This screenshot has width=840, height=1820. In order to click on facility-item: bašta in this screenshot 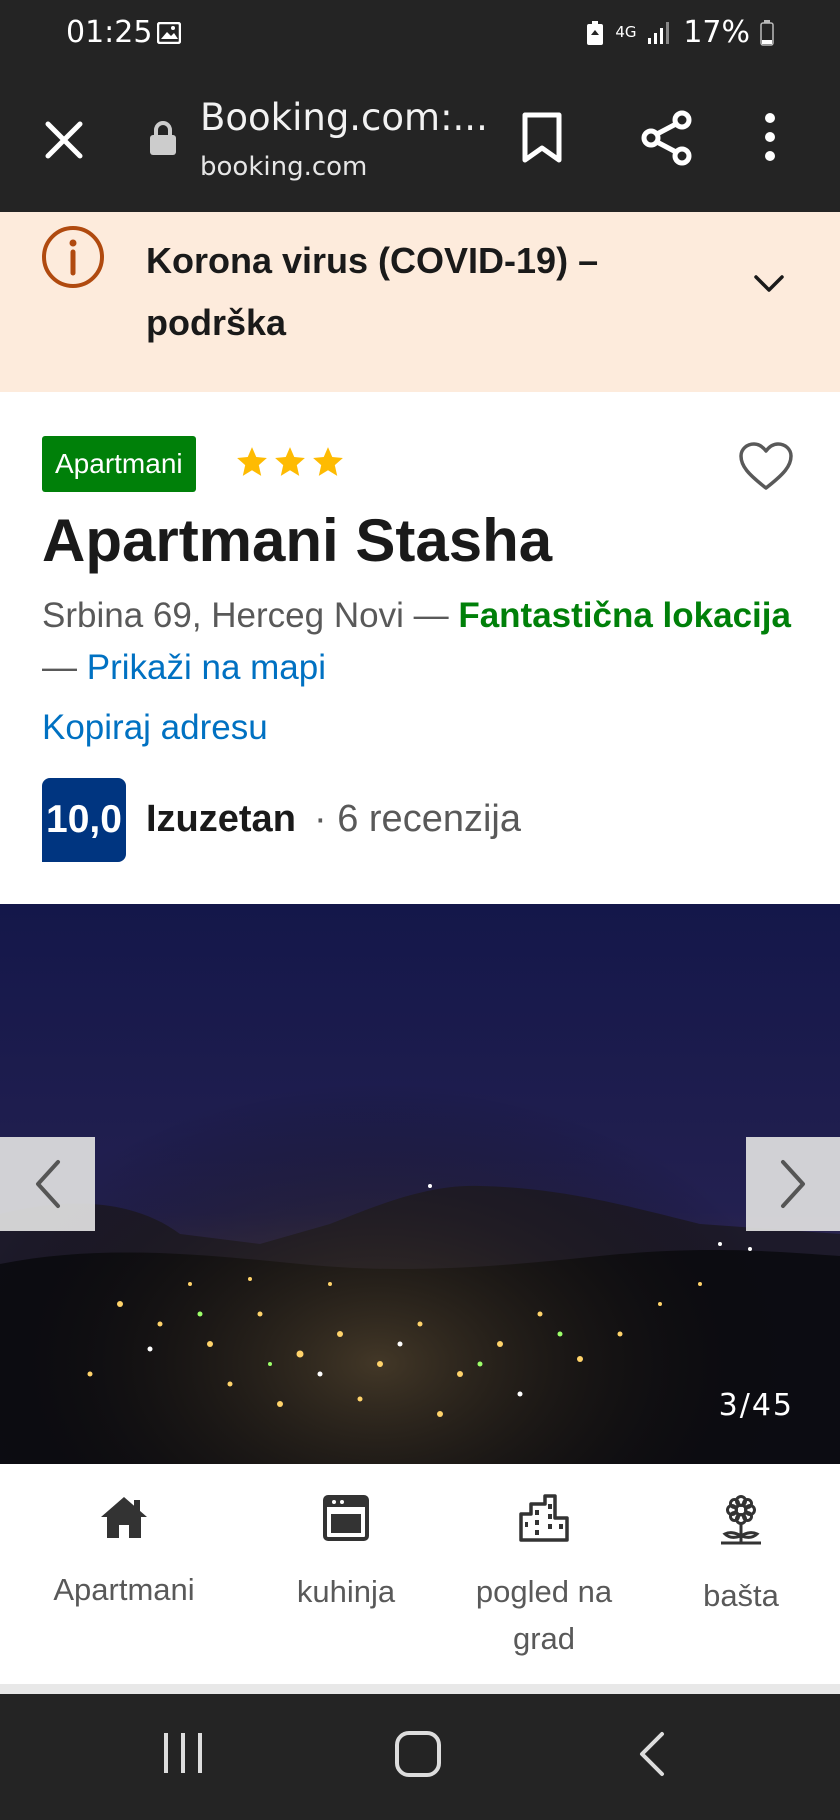, I will do `click(741, 1556)`.